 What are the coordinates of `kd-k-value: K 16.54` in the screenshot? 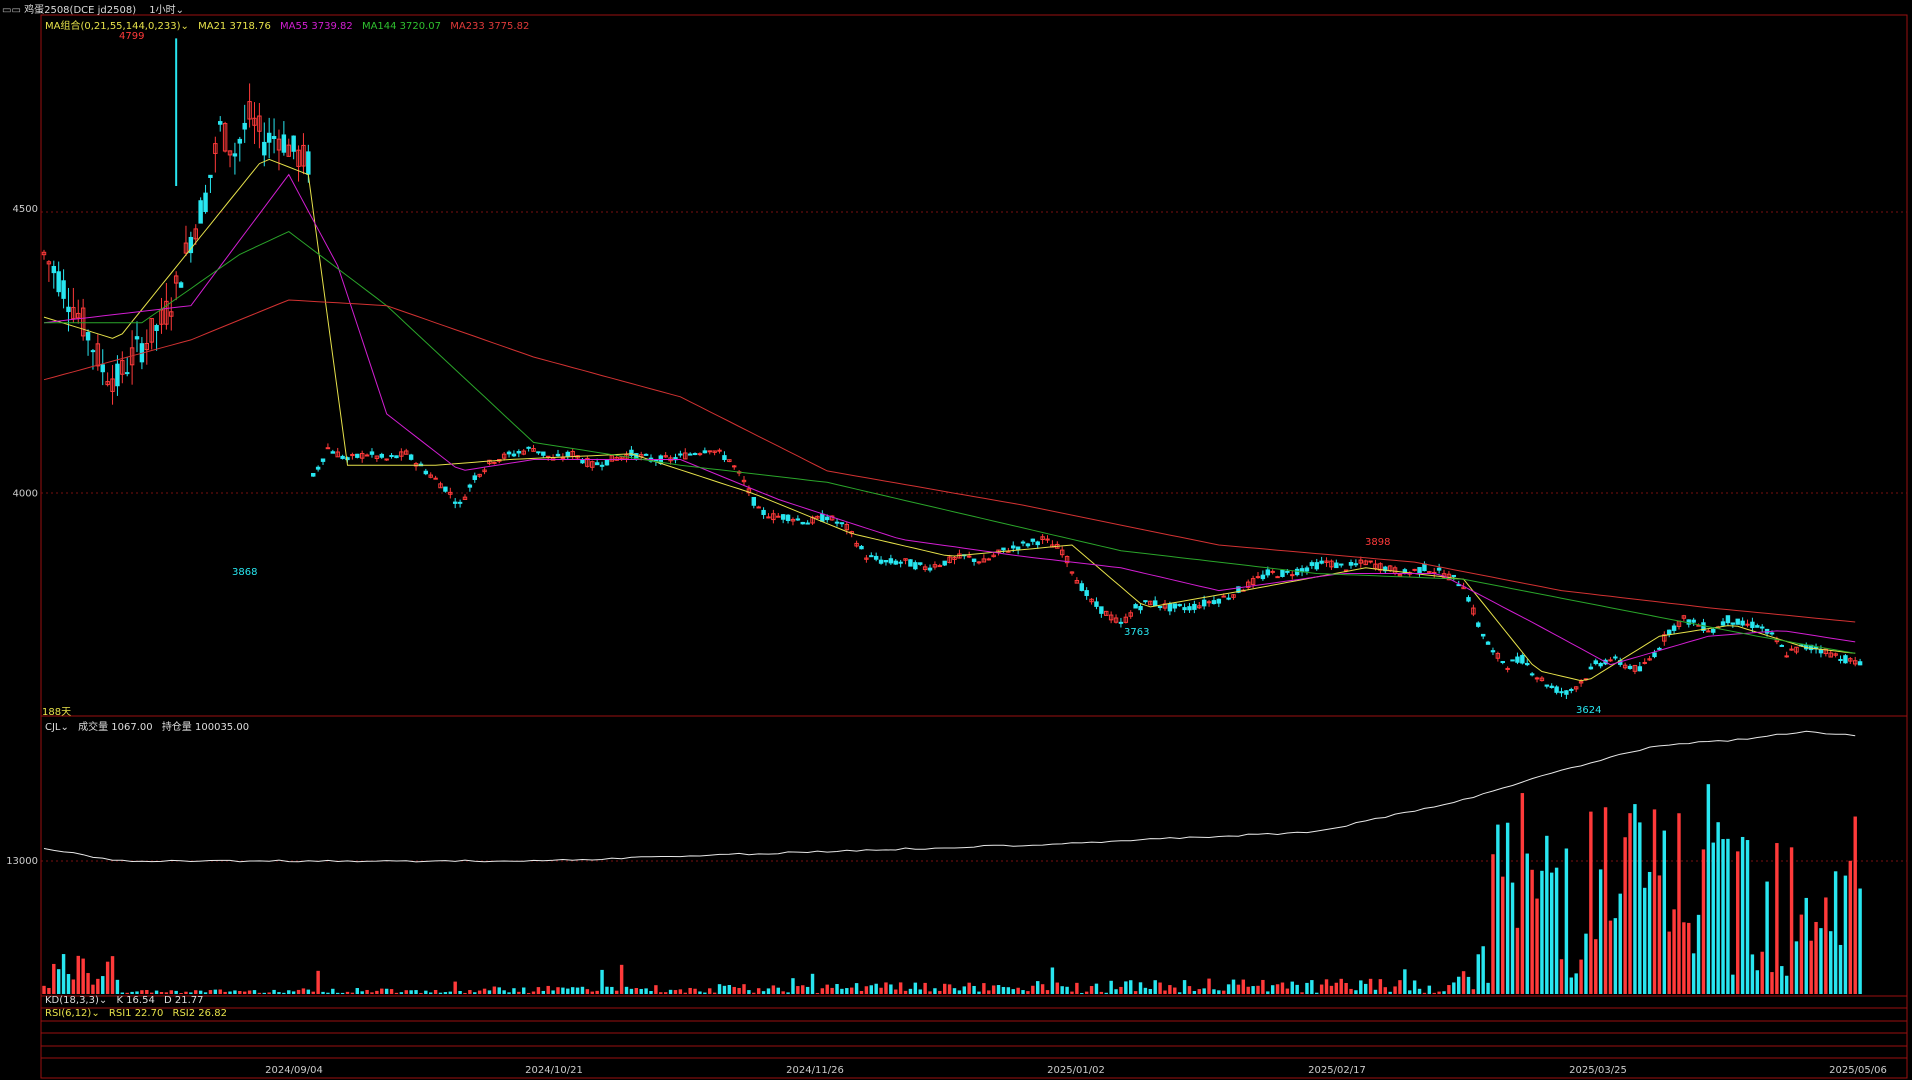 It's located at (135, 1000).